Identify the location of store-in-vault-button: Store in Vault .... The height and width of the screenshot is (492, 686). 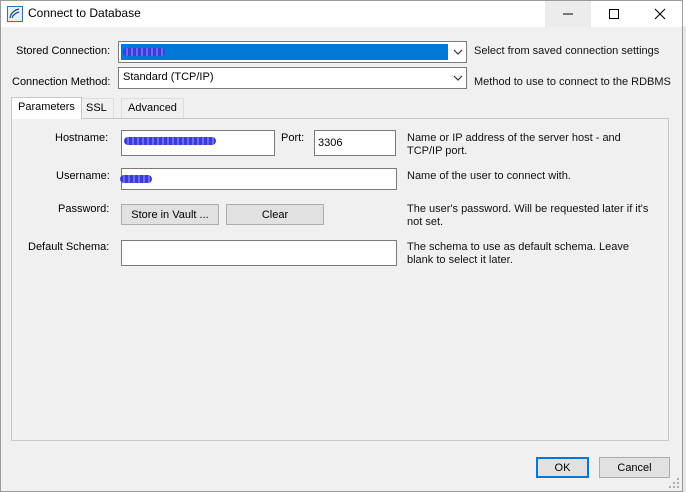
(170, 214).